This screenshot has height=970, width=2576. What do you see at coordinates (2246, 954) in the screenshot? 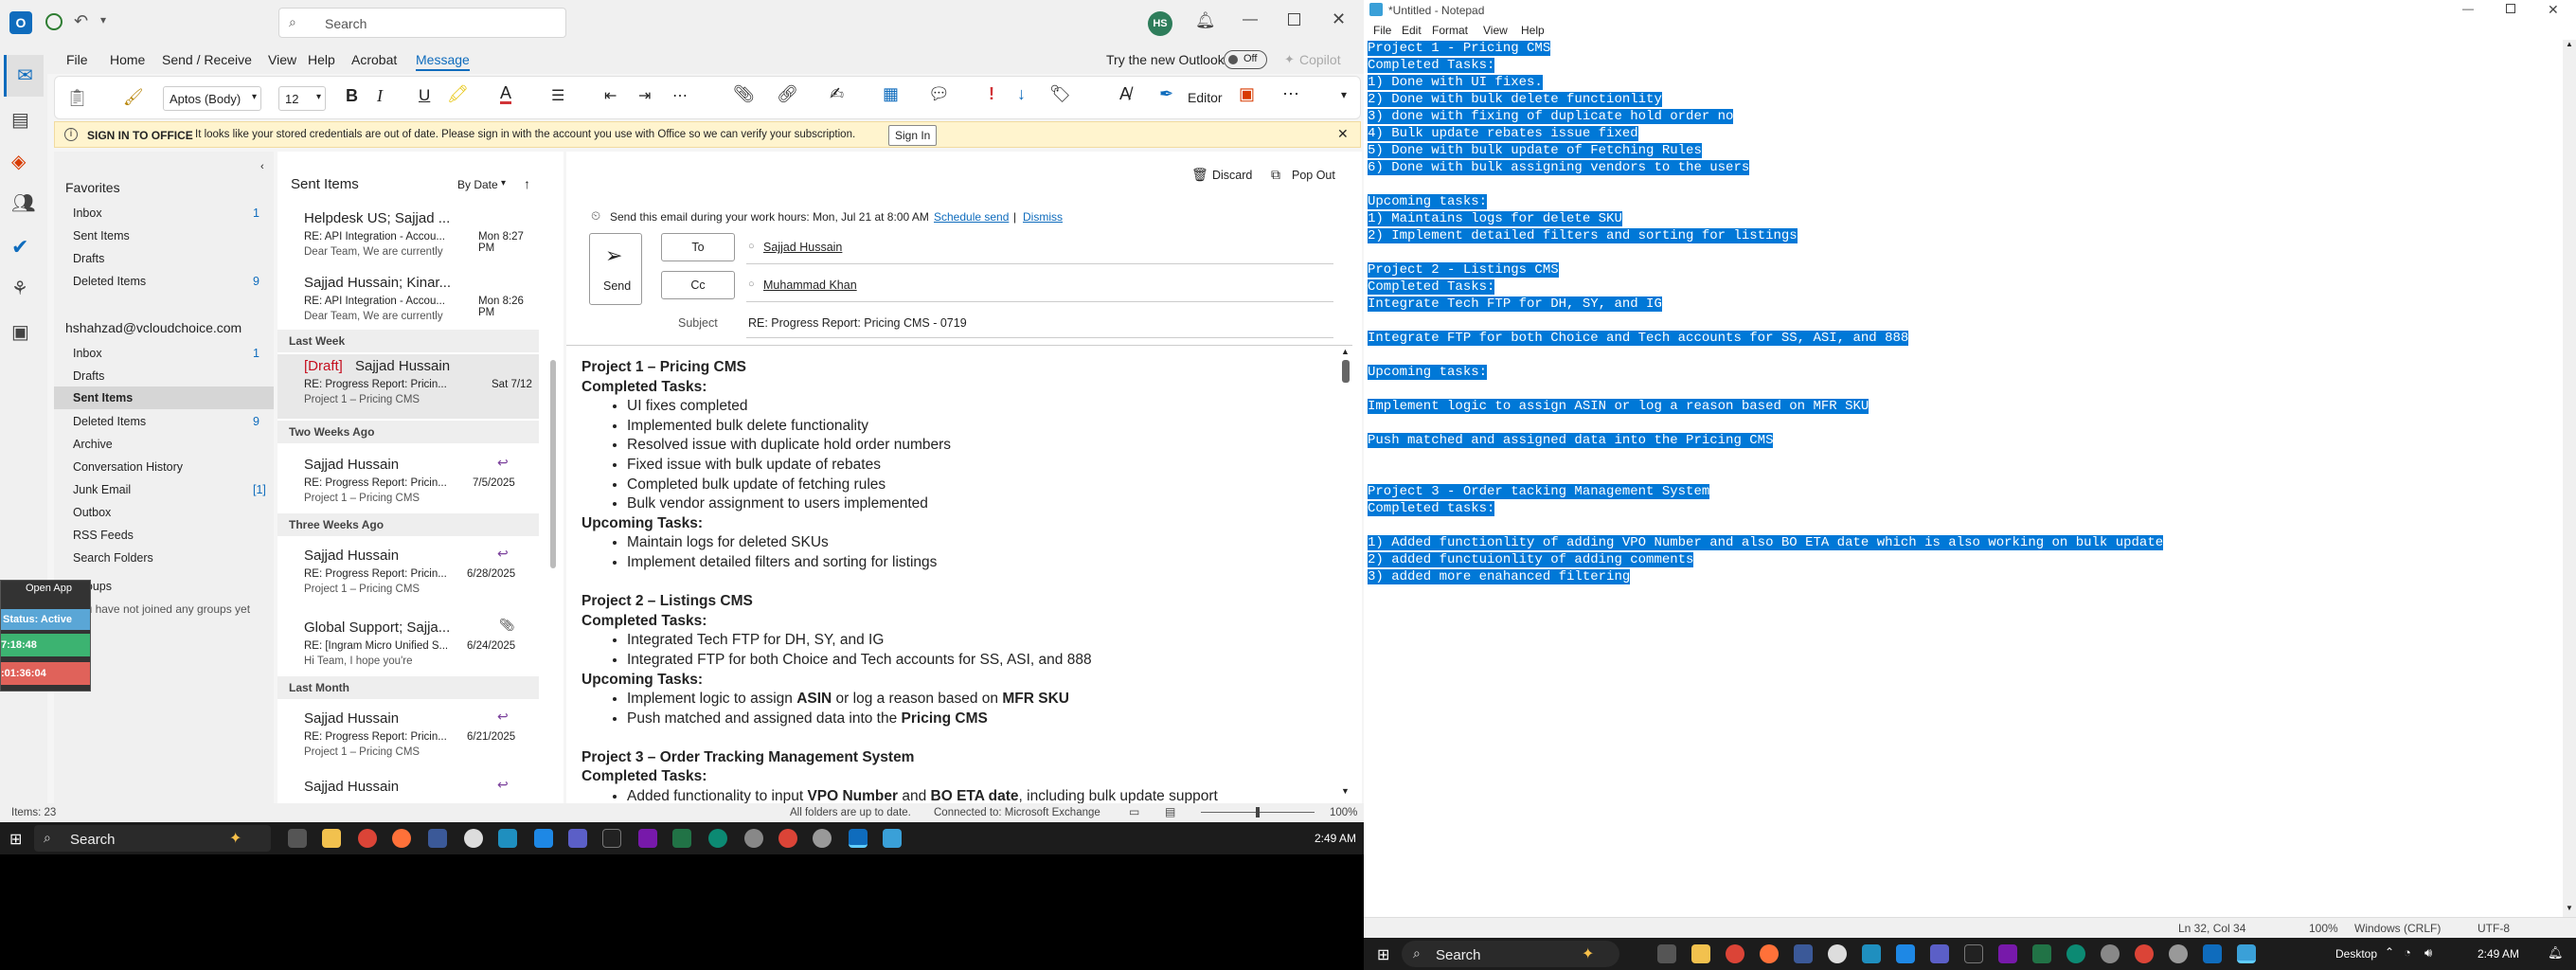
I see `notepad-icon` at bounding box center [2246, 954].